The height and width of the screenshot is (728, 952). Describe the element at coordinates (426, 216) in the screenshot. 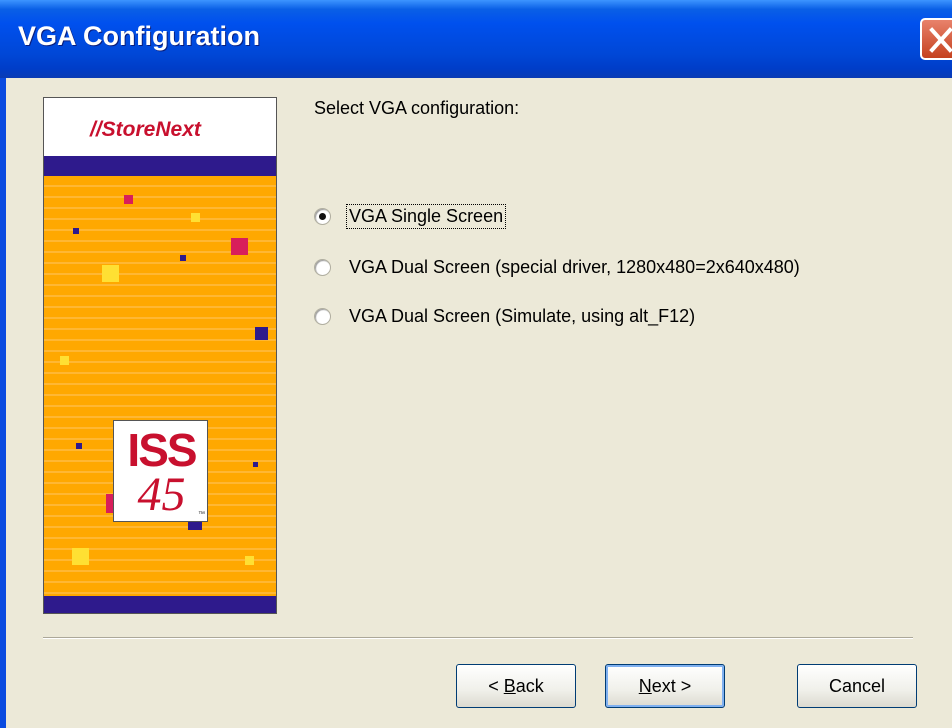

I see `radio-option-label: VGA Single Screen` at that location.